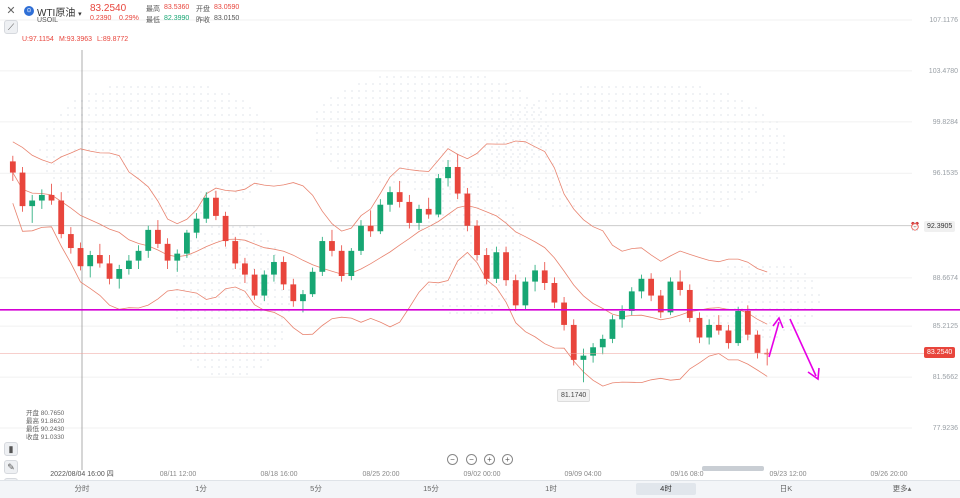  I want to click on tab-timeframe-1h: 1时, so click(551, 489).